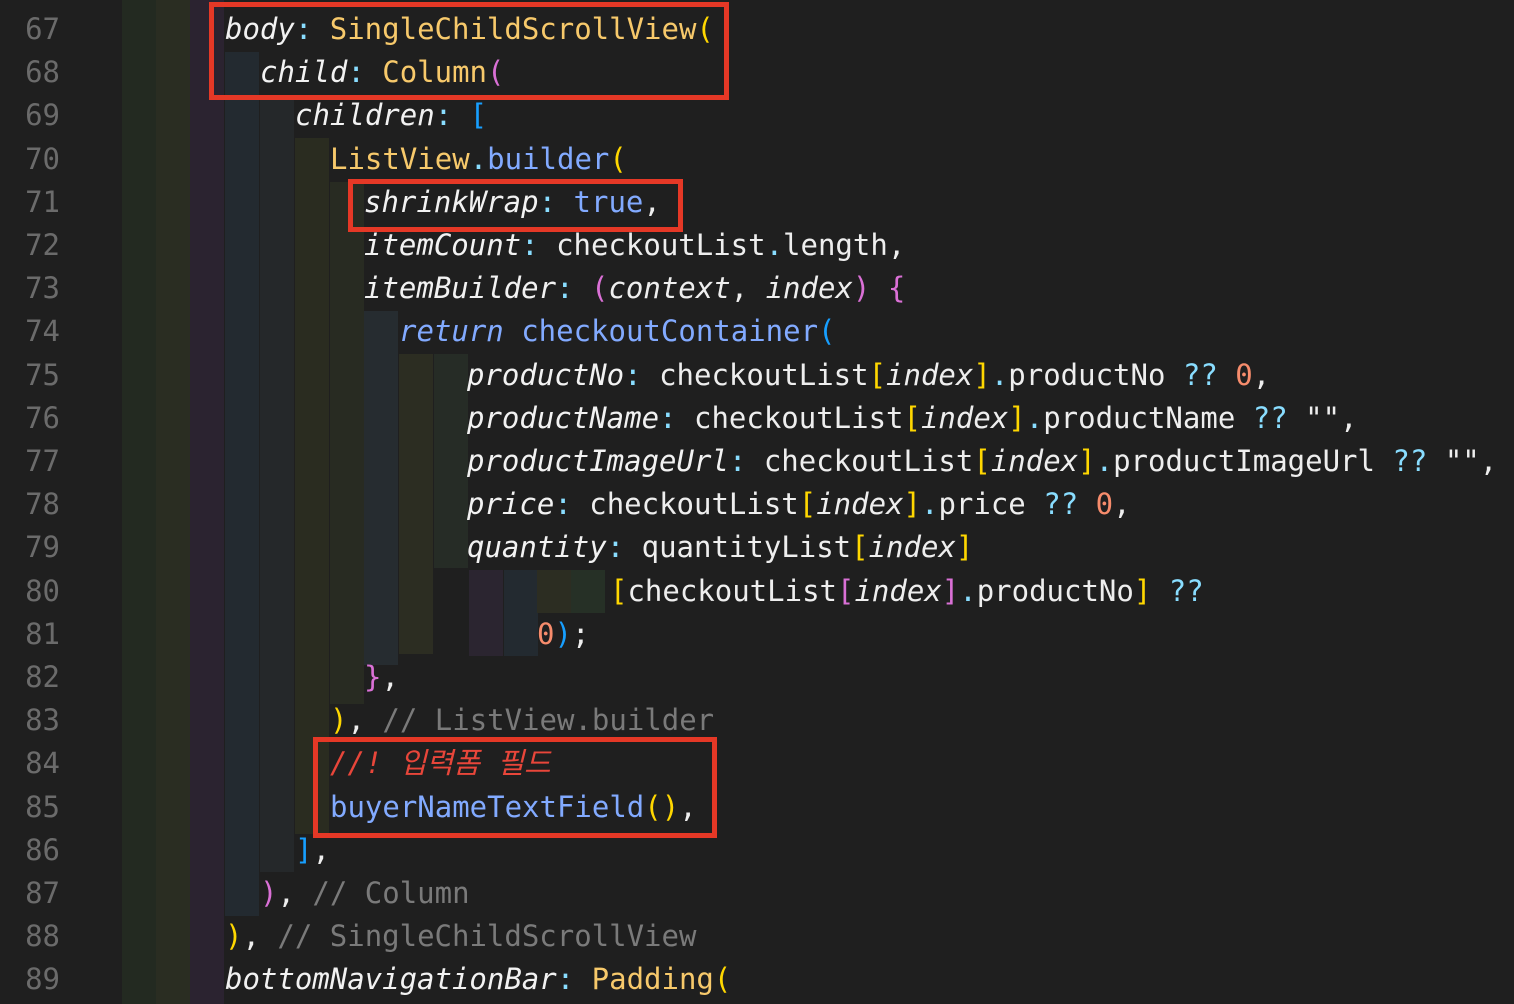 The width and height of the screenshot is (1514, 1004). I want to click on code-token: productImageUrl, so click(598, 461).